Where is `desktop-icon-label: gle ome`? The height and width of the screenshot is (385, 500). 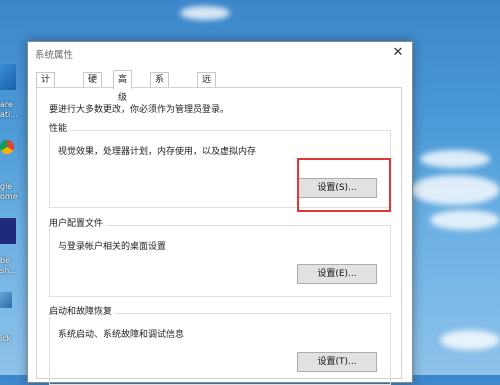 desktop-icon-label: gle ome is located at coordinates (9, 191).